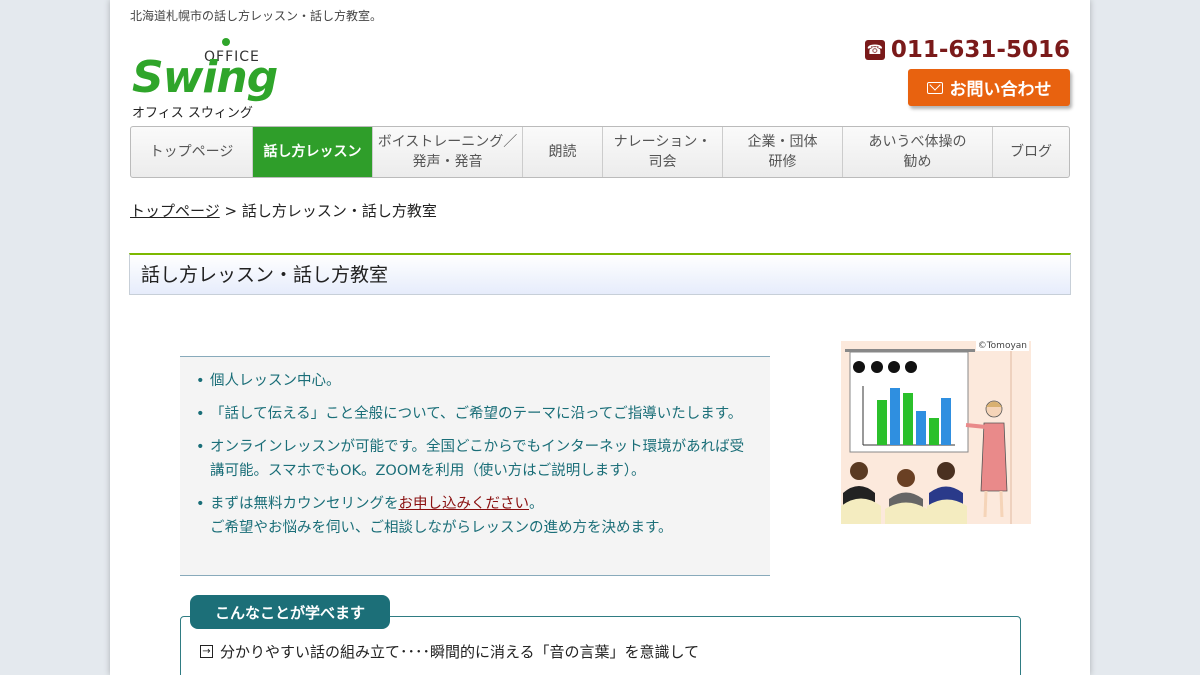 Image resolution: width=1200 pixels, height=675 pixels. I want to click on nav-label-corporate: 企業・団体研修, so click(782, 152).